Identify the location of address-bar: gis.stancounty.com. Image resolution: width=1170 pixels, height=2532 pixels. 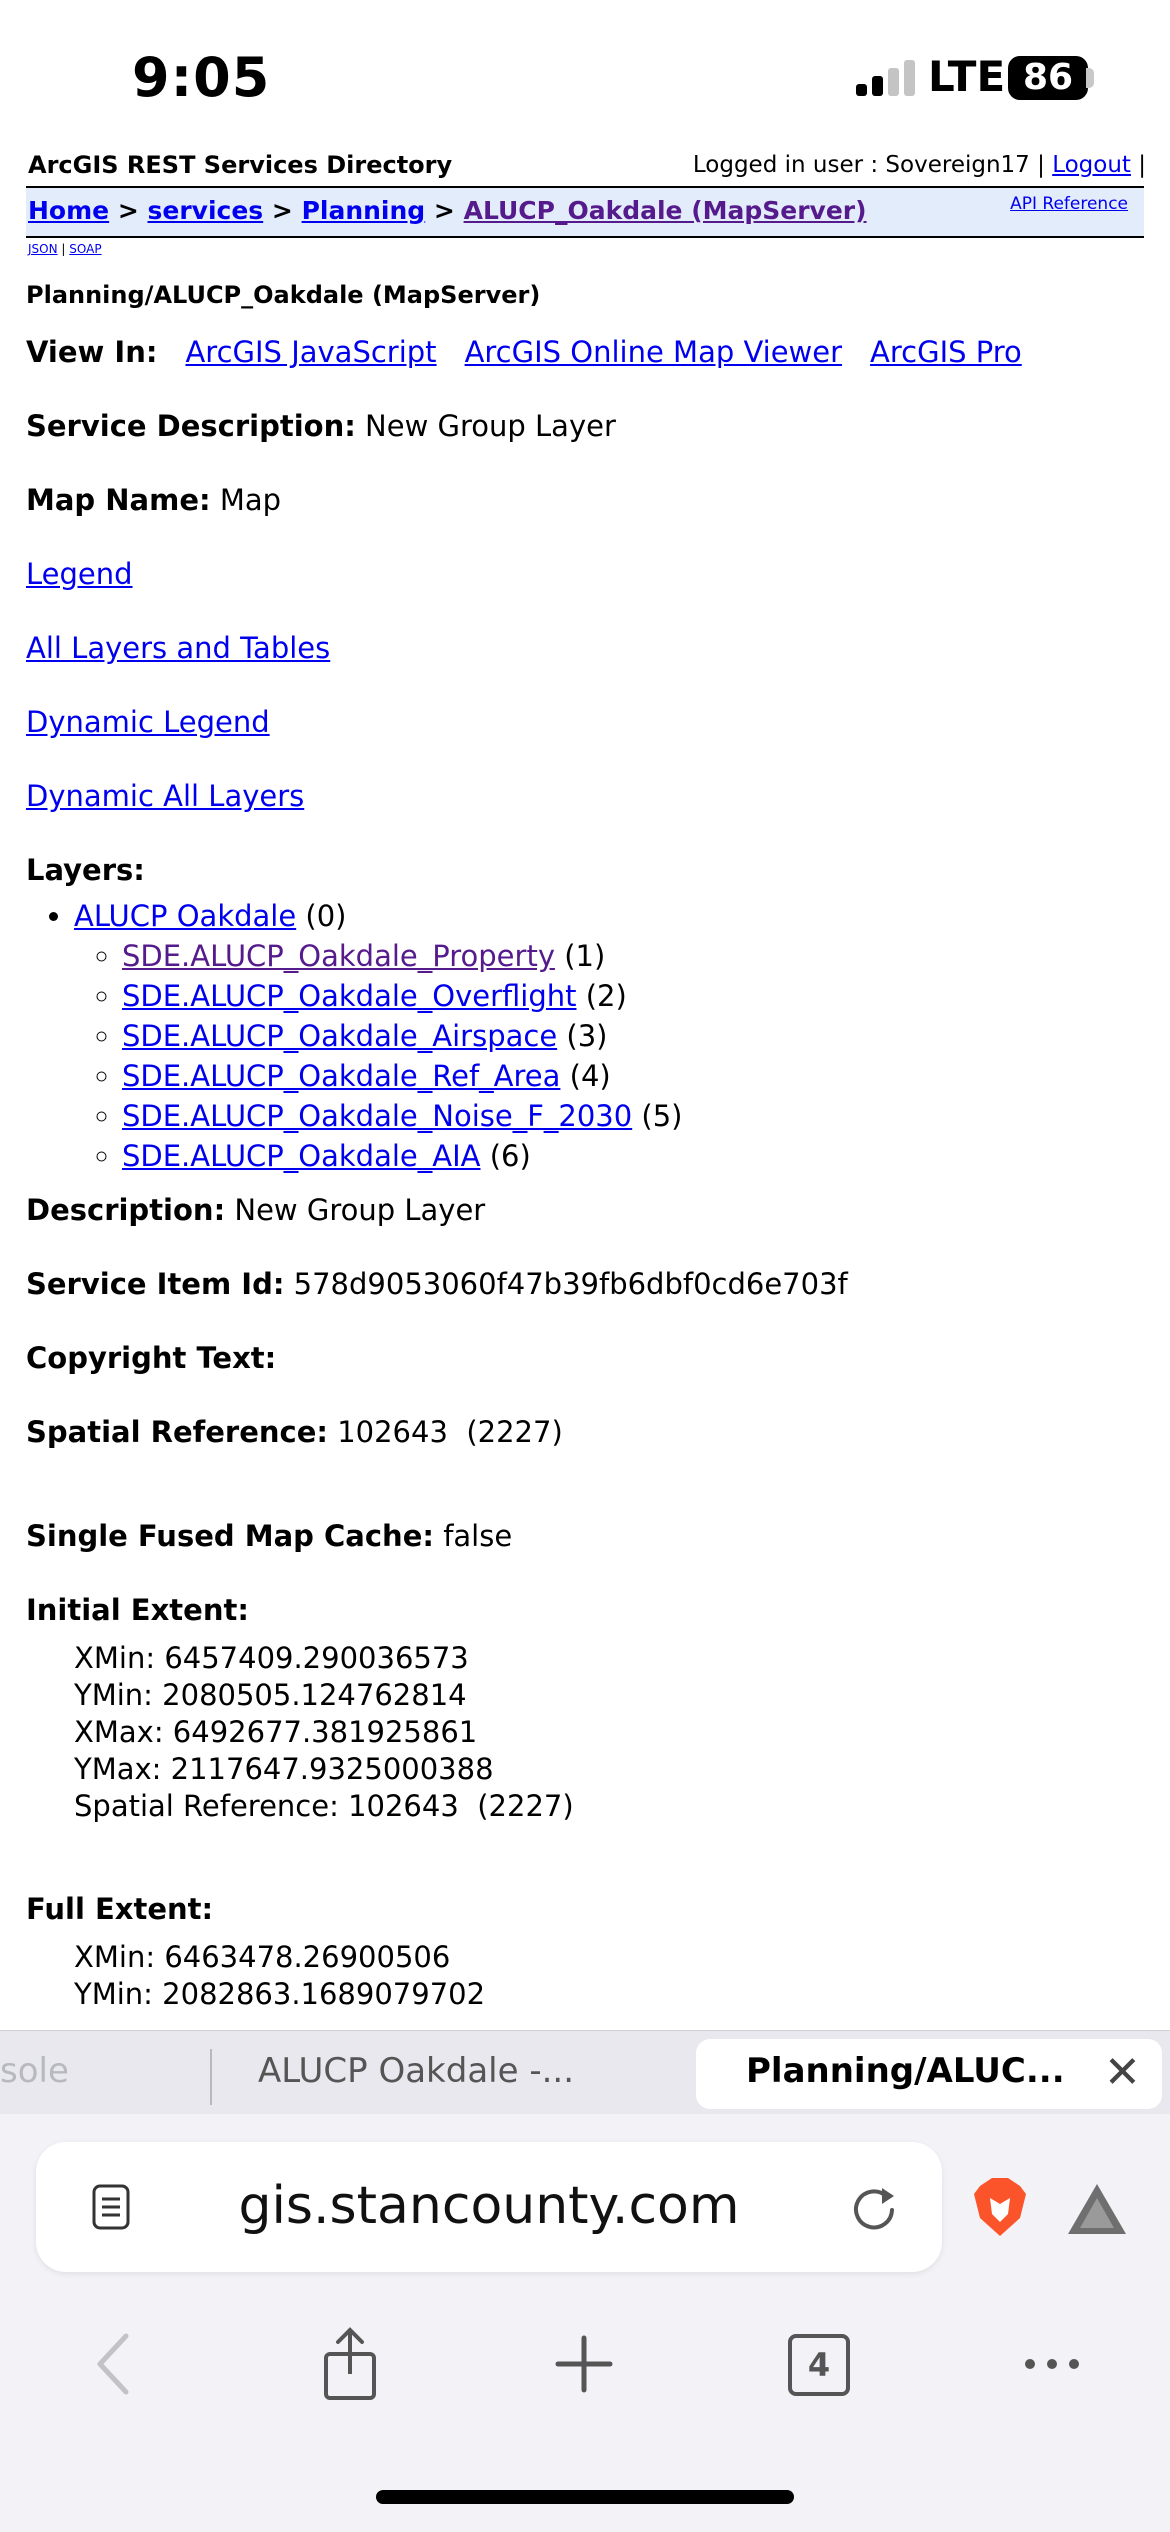
(489, 2207).